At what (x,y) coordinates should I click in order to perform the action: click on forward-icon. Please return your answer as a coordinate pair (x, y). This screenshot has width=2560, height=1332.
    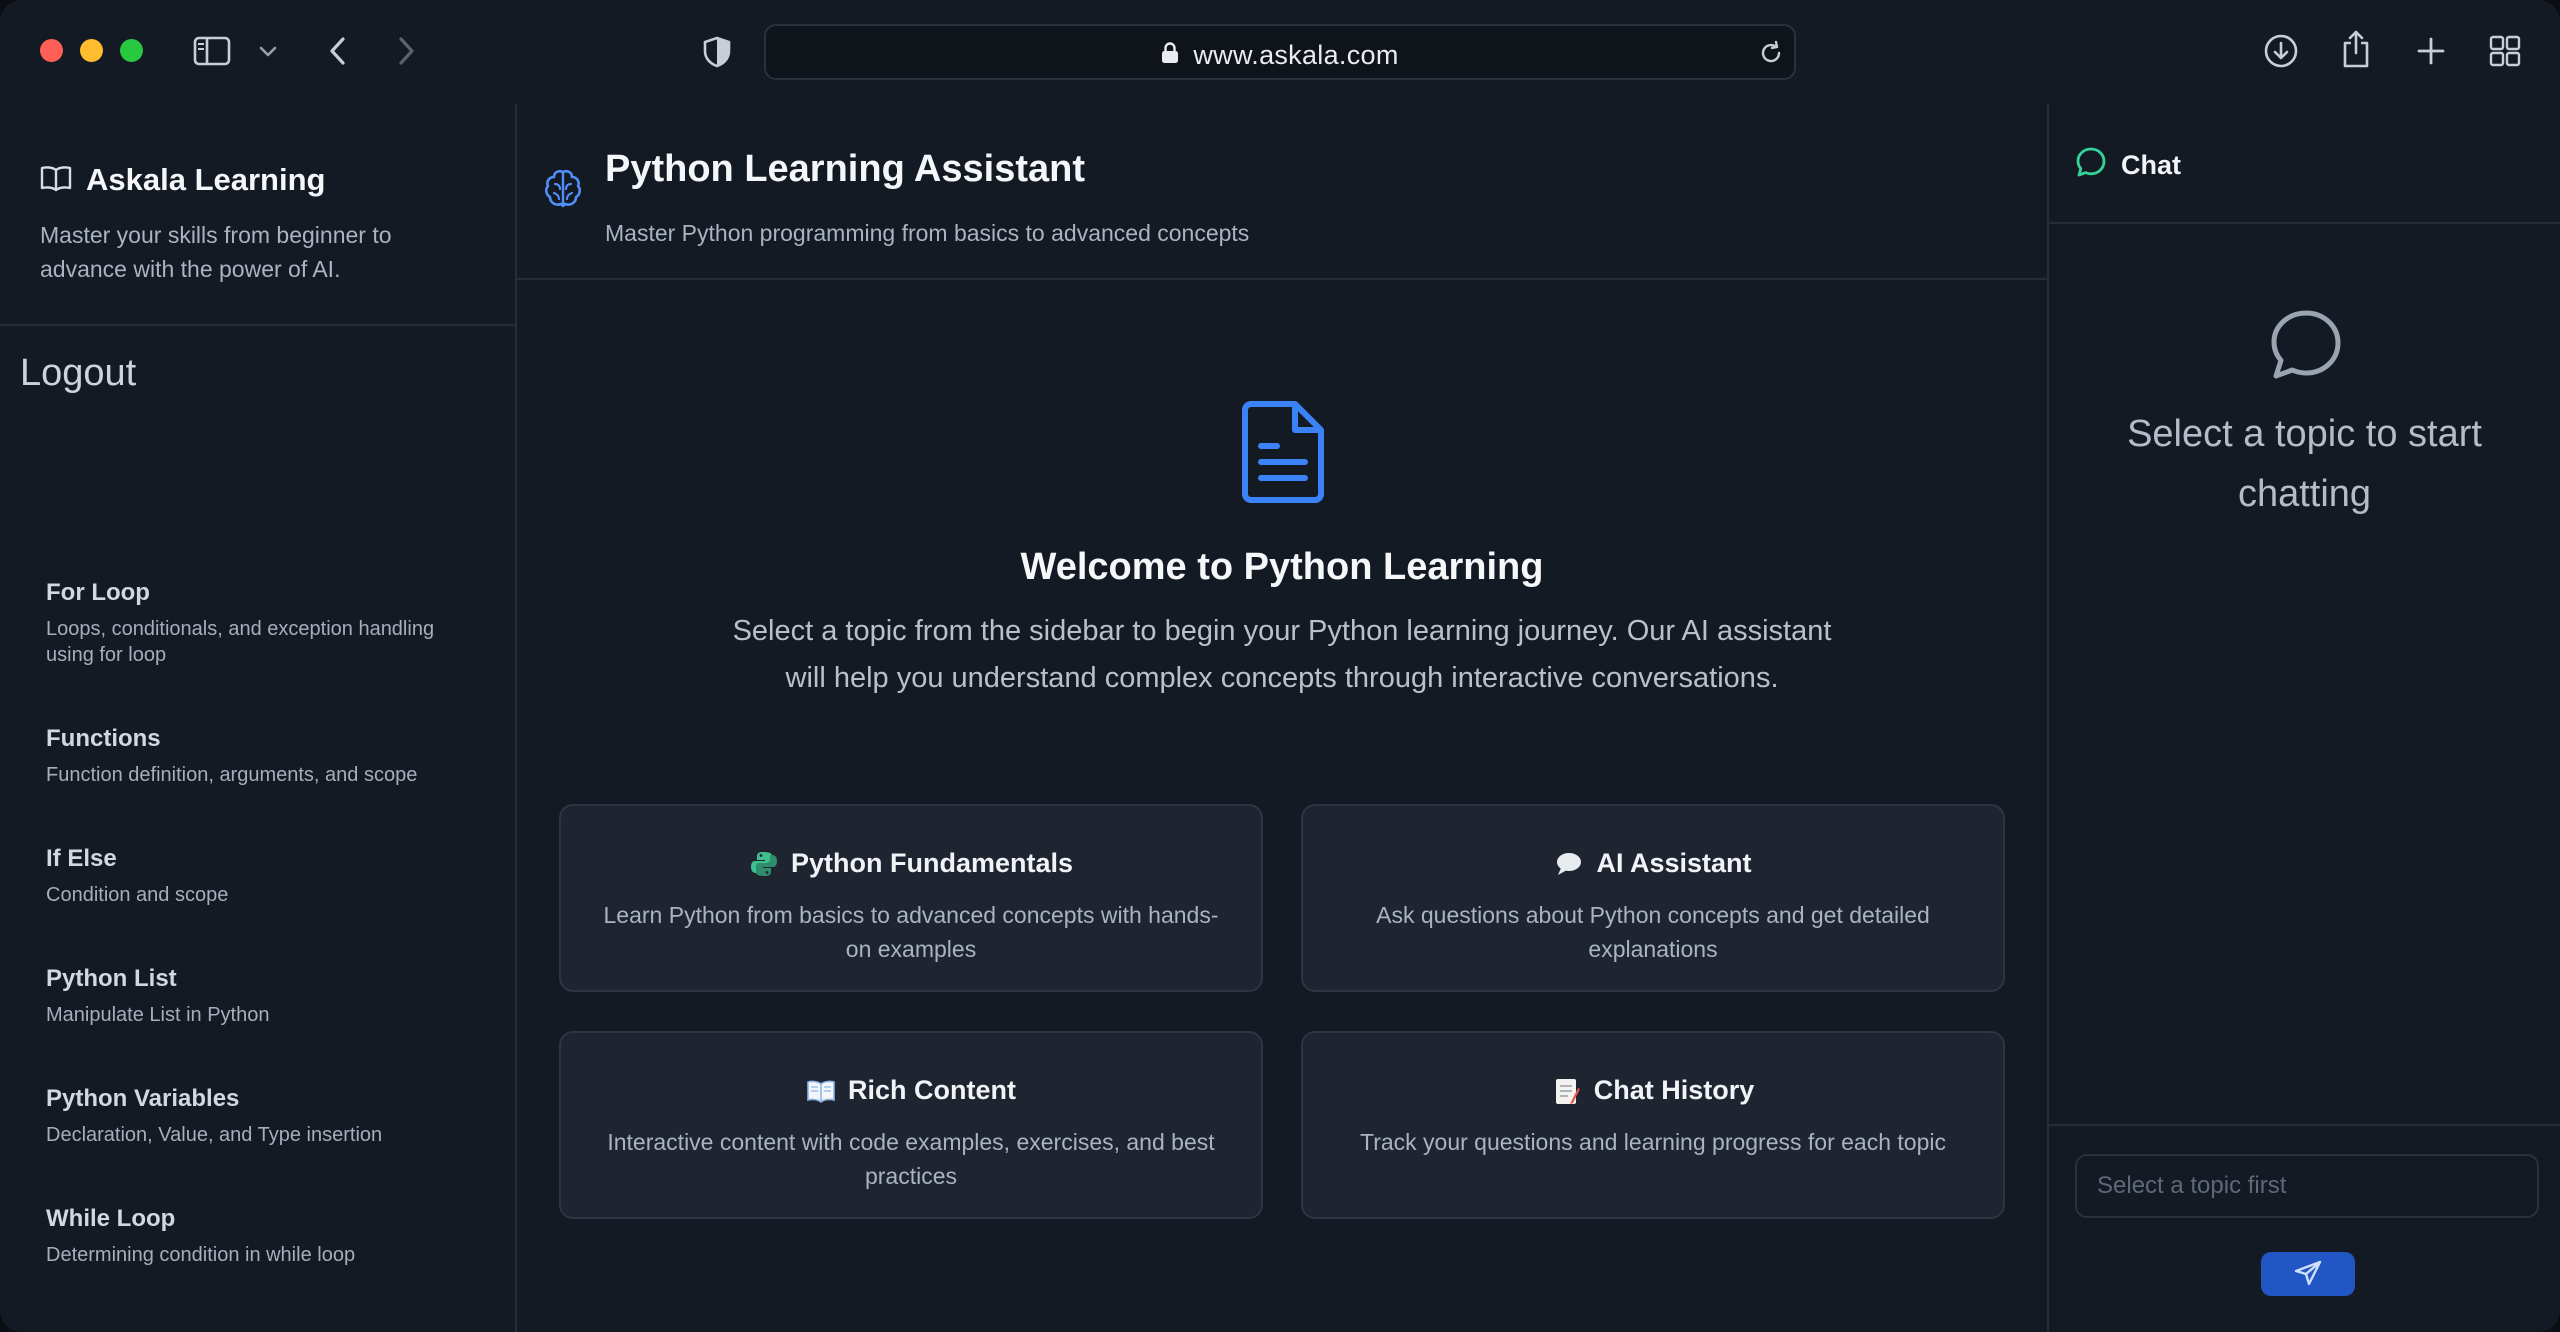
    Looking at the image, I should click on (407, 51).